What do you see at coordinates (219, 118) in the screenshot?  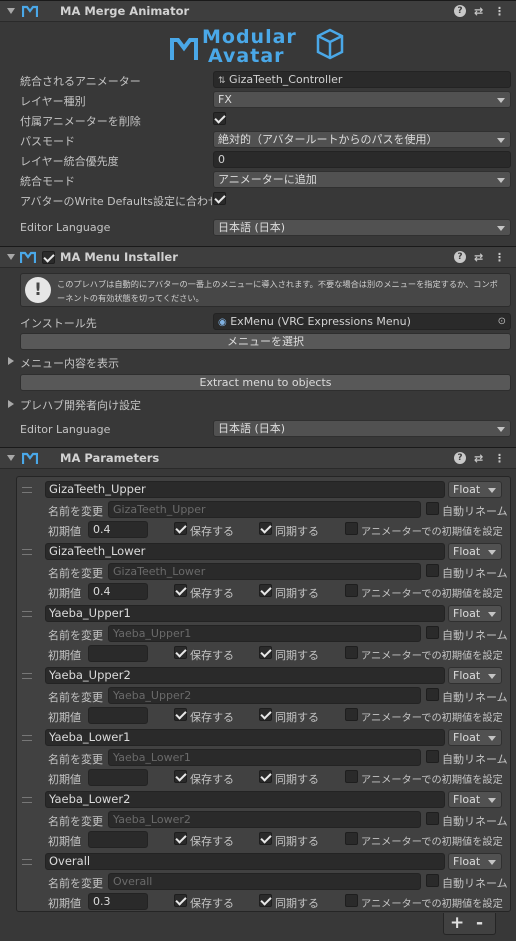 I see `delete-attached-checkbox` at bounding box center [219, 118].